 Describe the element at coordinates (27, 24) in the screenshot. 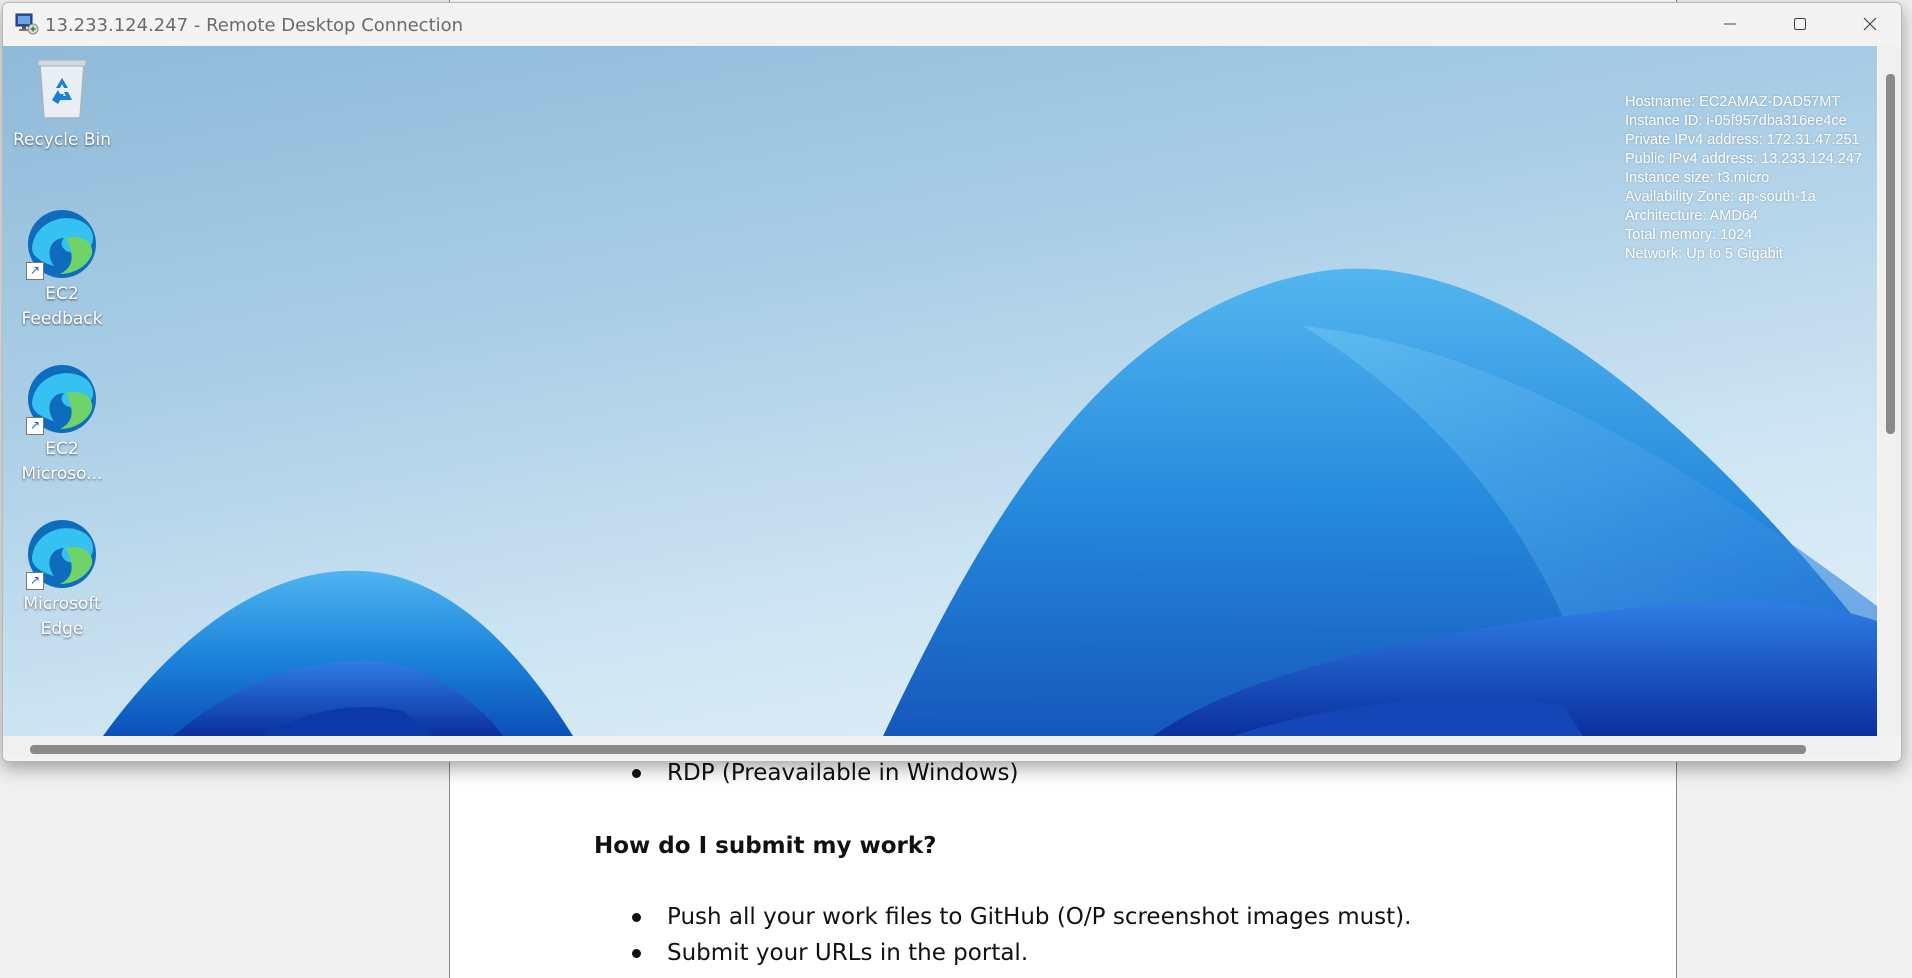

I see `remote-desktop-icon` at that location.